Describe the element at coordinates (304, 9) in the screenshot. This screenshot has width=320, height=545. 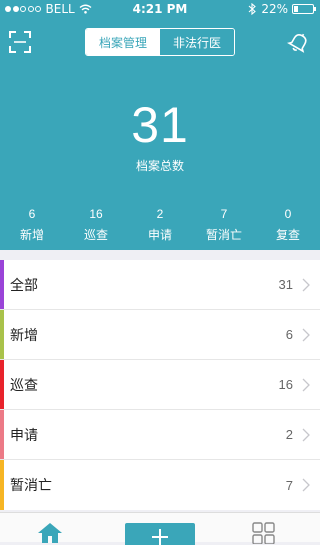
I see `battery-icon` at that location.